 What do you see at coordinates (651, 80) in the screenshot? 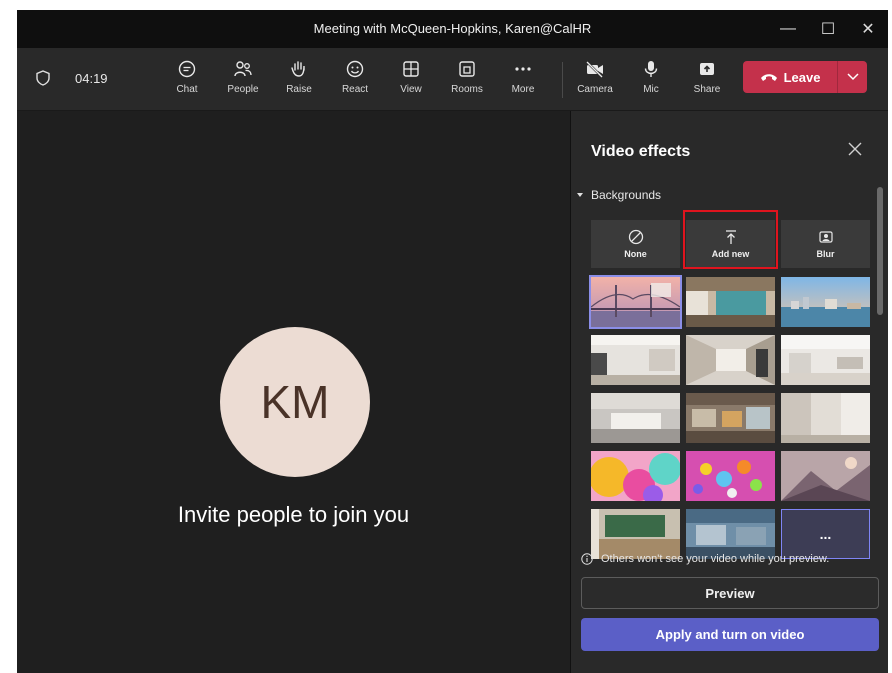
I see `mic-button: Mic` at bounding box center [651, 80].